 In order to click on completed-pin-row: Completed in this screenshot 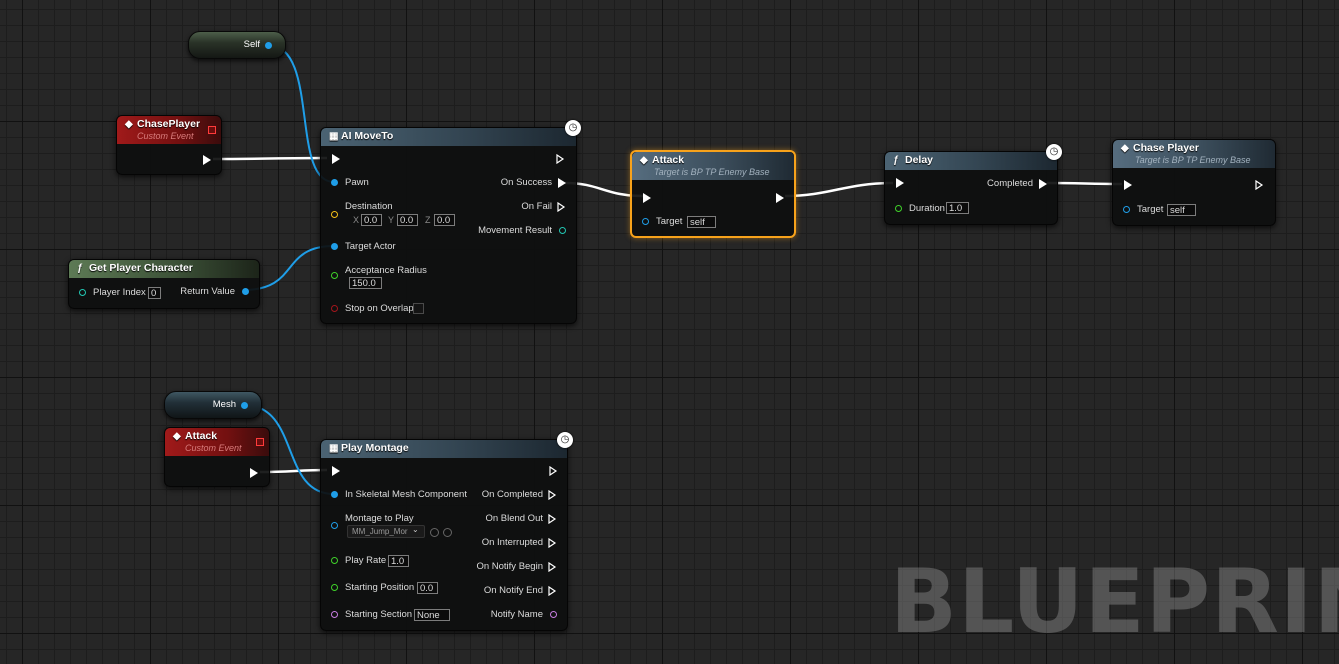, I will do `click(1017, 184)`.